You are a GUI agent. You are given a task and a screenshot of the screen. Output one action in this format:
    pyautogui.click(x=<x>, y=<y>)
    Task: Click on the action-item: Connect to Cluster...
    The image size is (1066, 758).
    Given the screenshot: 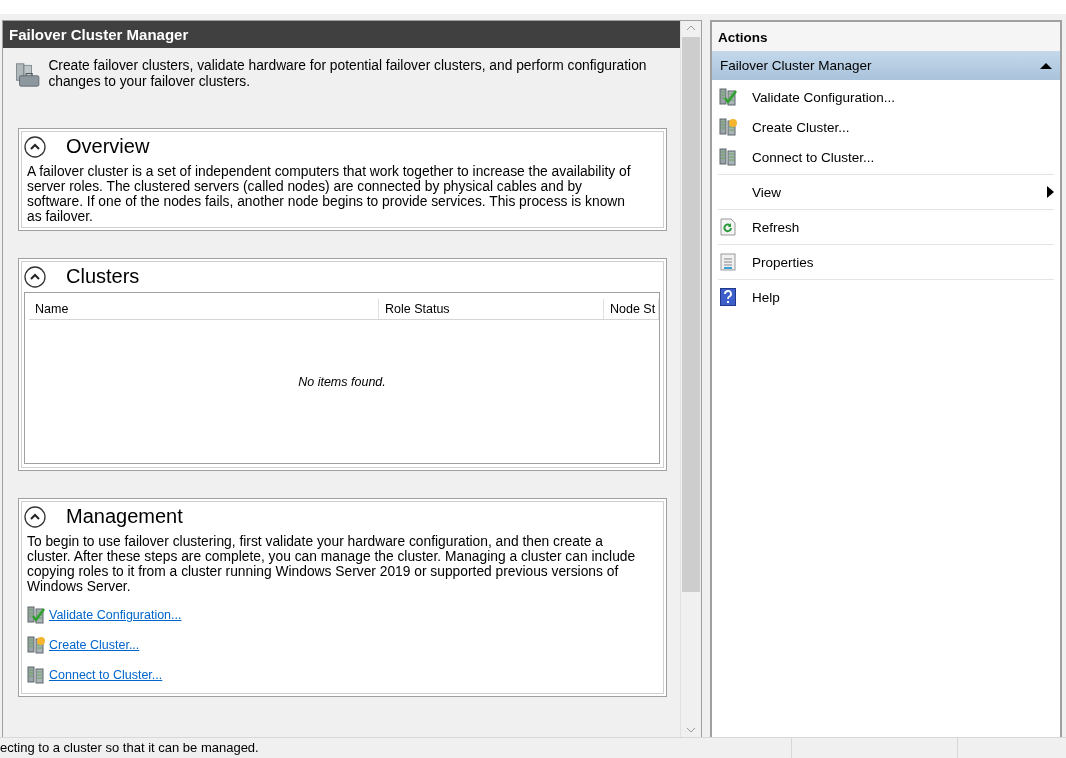 What is the action you would take?
    pyautogui.click(x=886, y=157)
    